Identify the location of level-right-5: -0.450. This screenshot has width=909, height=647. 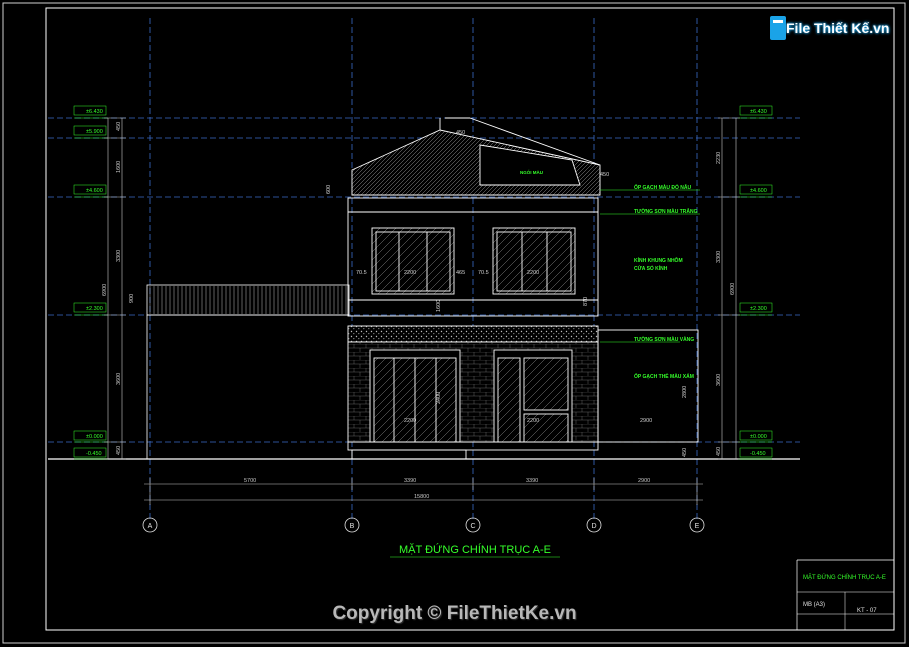
(758, 454).